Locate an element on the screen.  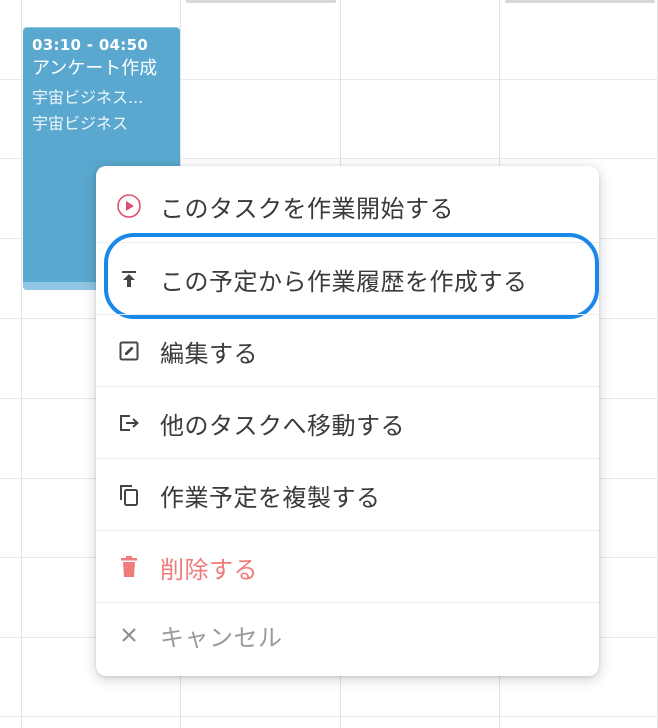
event-title: アンケート作成 is located at coordinates (95, 68).